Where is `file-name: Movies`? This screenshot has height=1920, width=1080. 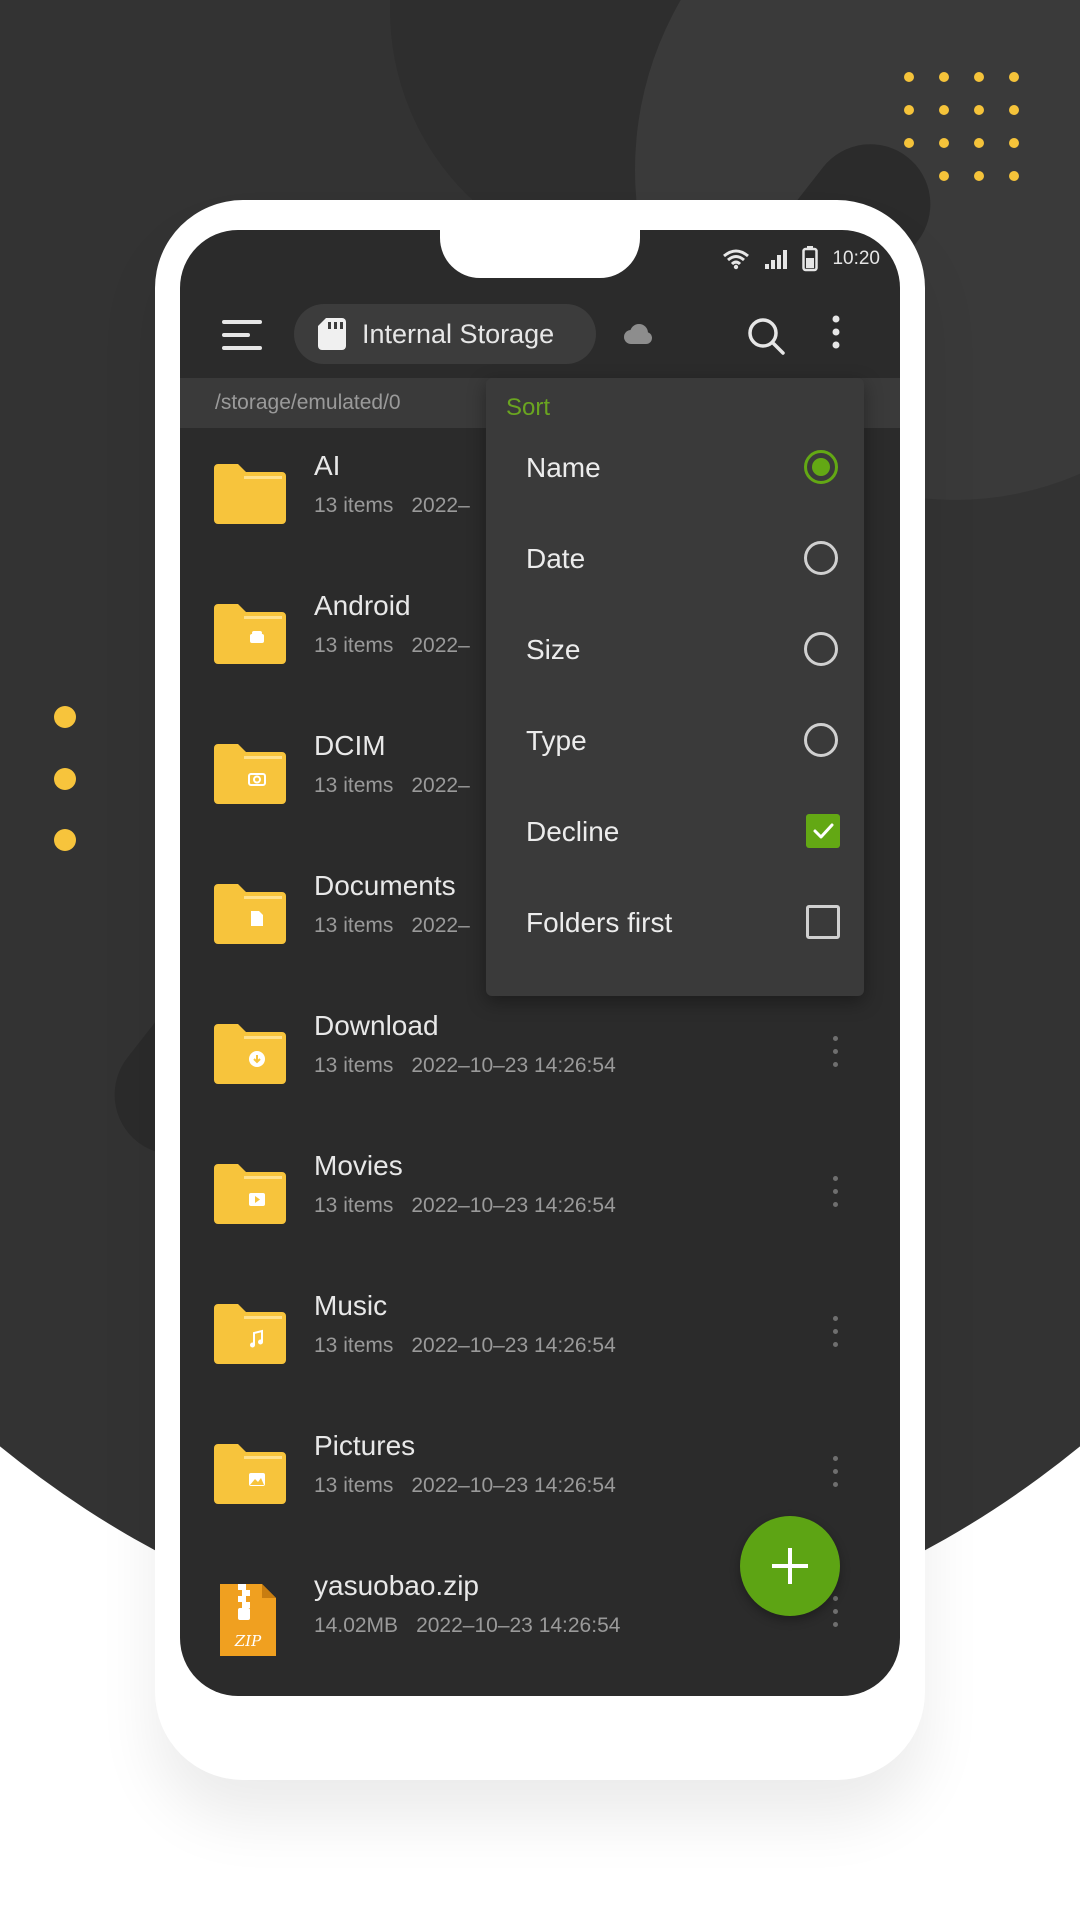 file-name: Movies is located at coordinates (358, 1165).